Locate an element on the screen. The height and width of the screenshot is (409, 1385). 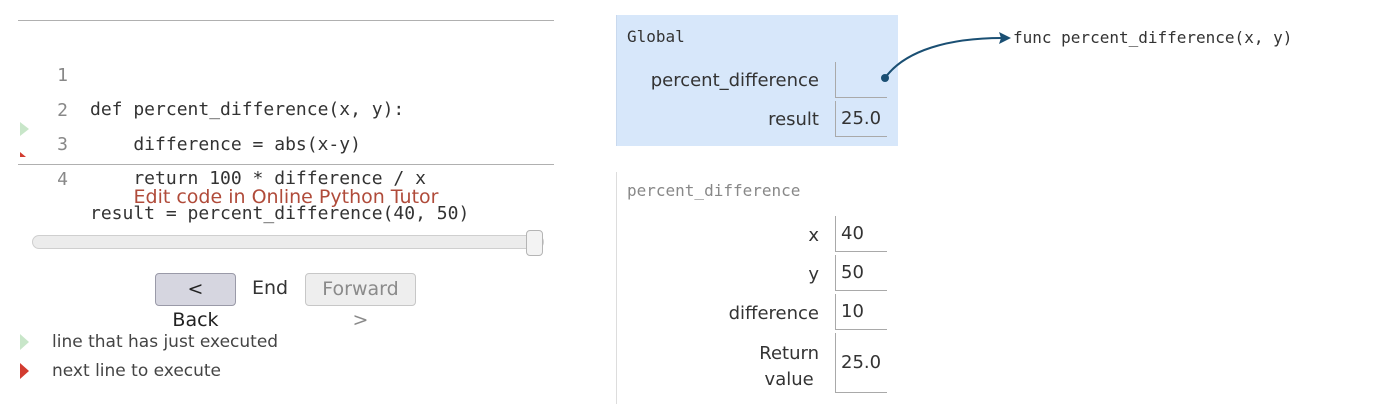
pointer-line is located at coordinates (943, 58).